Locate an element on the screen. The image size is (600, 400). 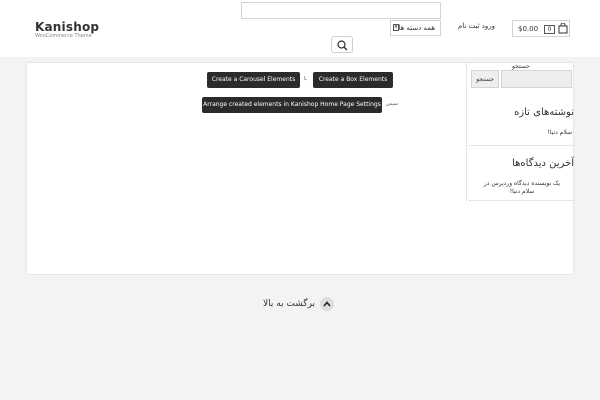
sidebar-divider is located at coordinates (466, 132).